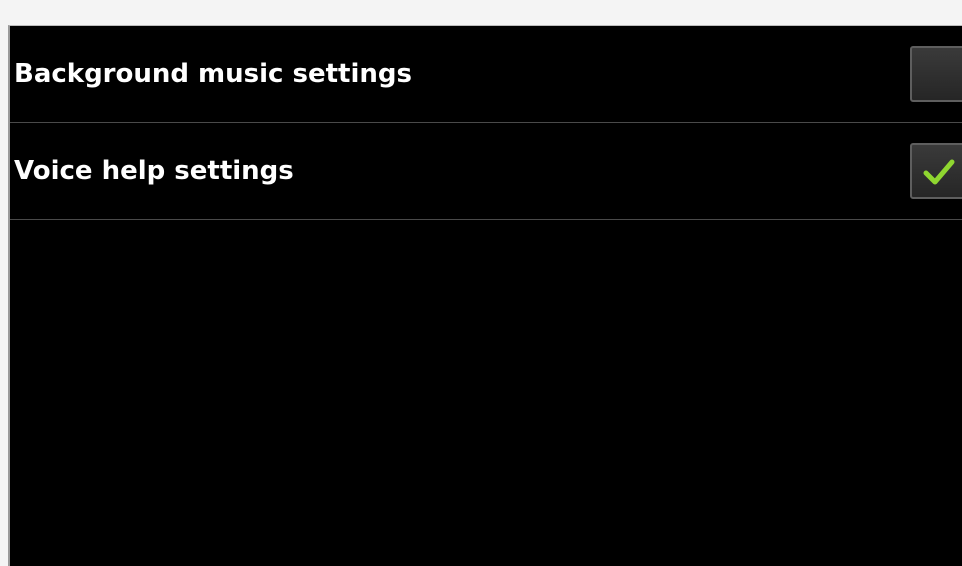 The image size is (962, 566). What do you see at coordinates (154, 171) in the screenshot?
I see `setting-label: Voice help settings` at bounding box center [154, 171].